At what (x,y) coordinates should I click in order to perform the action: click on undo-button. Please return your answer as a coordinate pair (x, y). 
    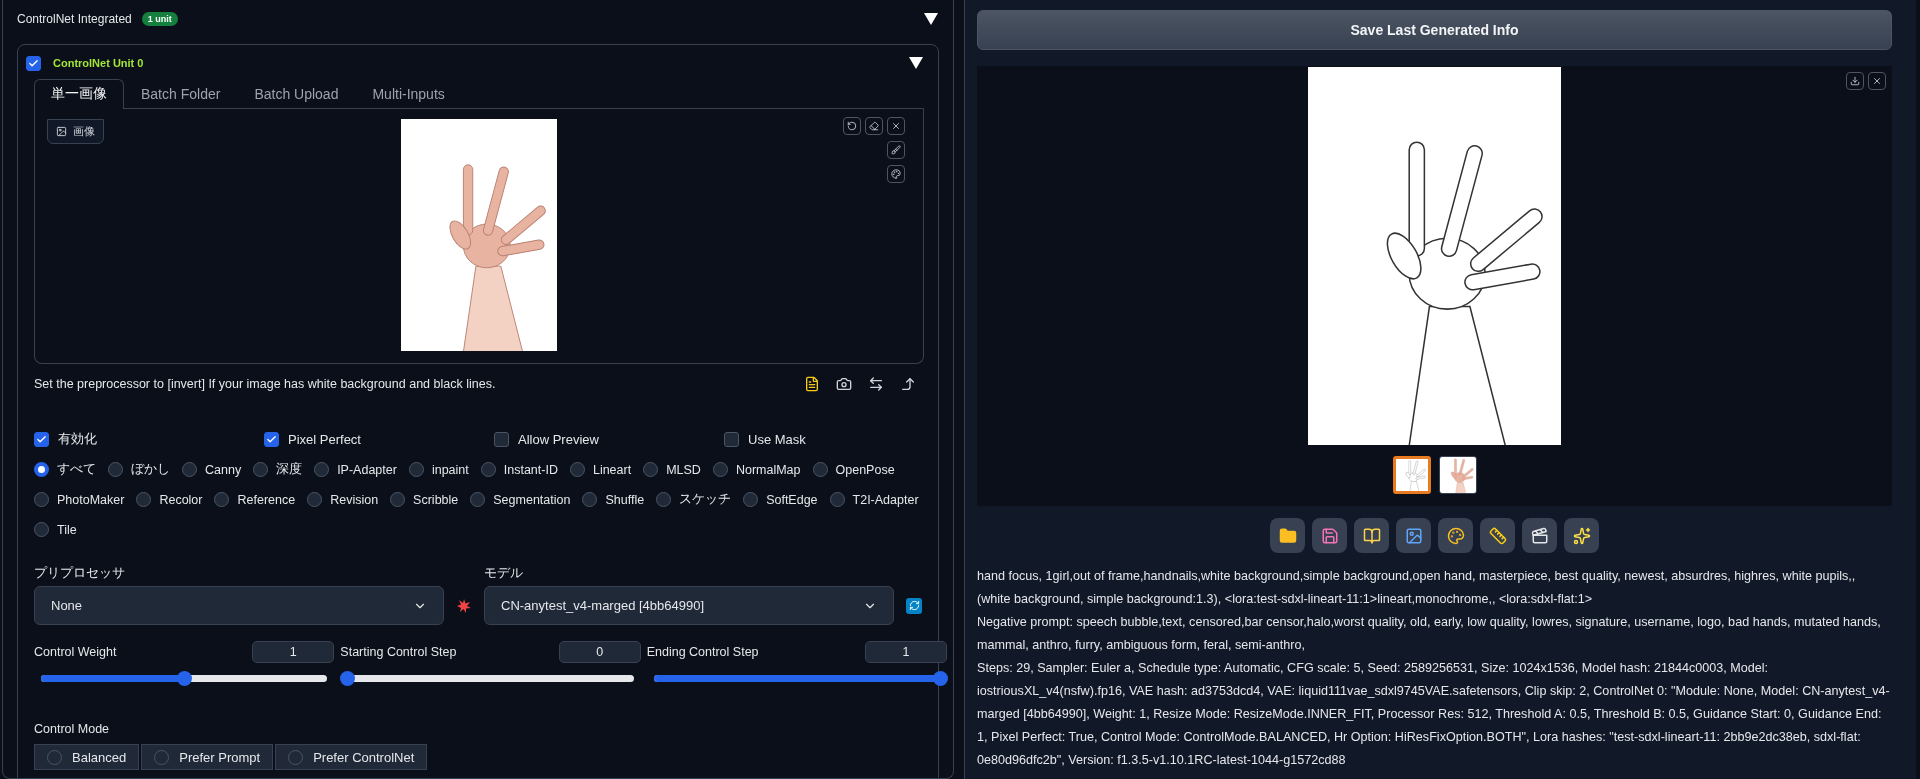
    Looking at the image, I should click on (852, 126).